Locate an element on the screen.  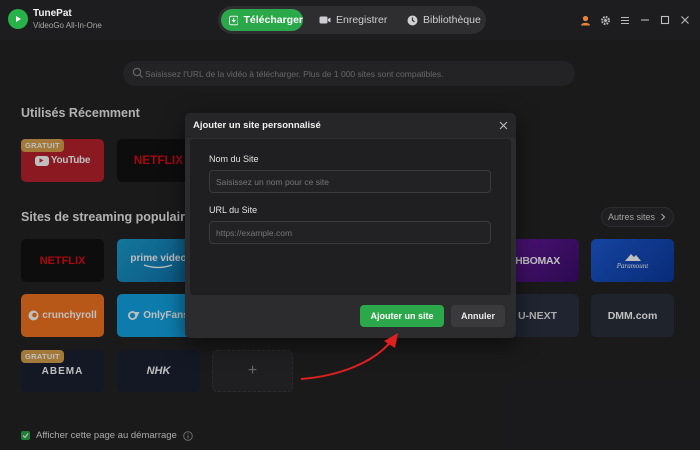
app-logo is located at coordinates (18, 19).